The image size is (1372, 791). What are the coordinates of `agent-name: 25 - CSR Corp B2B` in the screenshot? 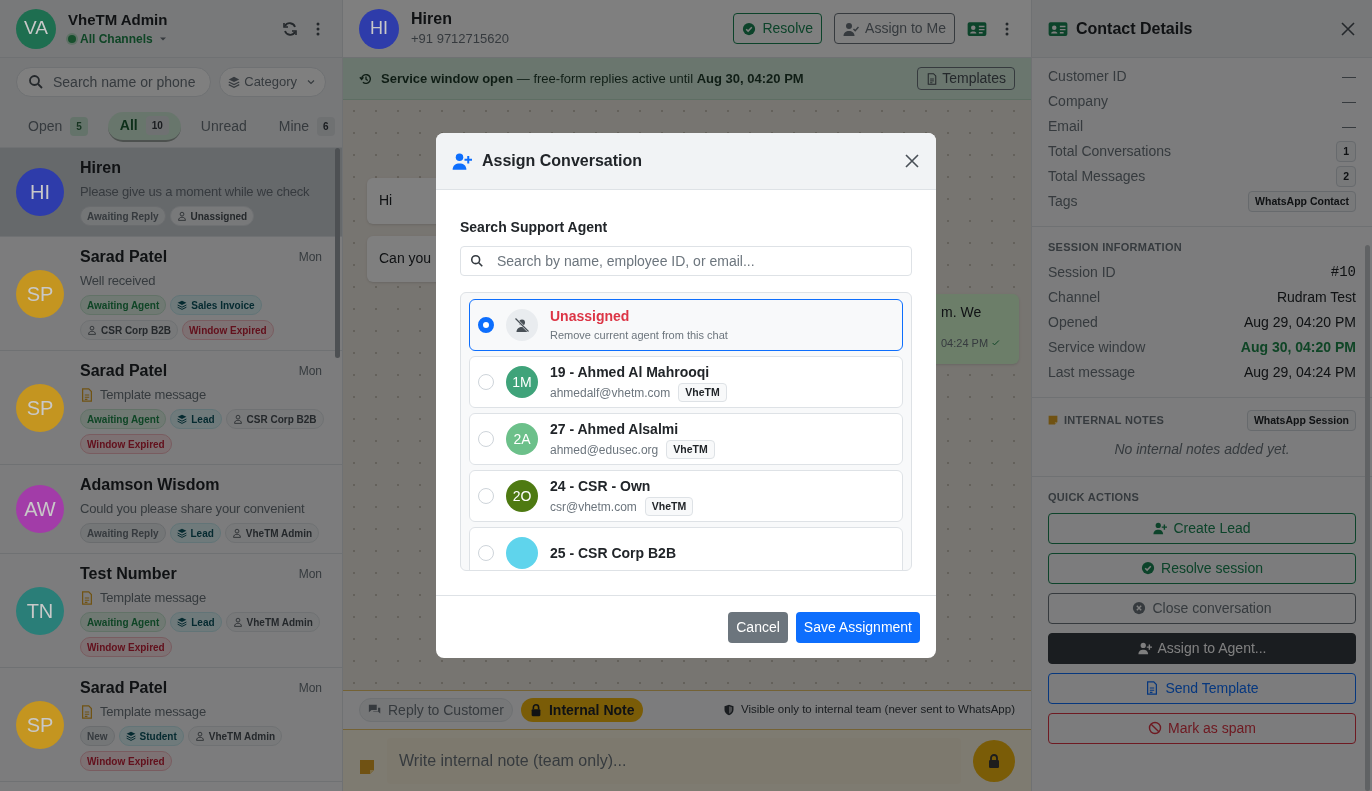 It's located at (613, 553).